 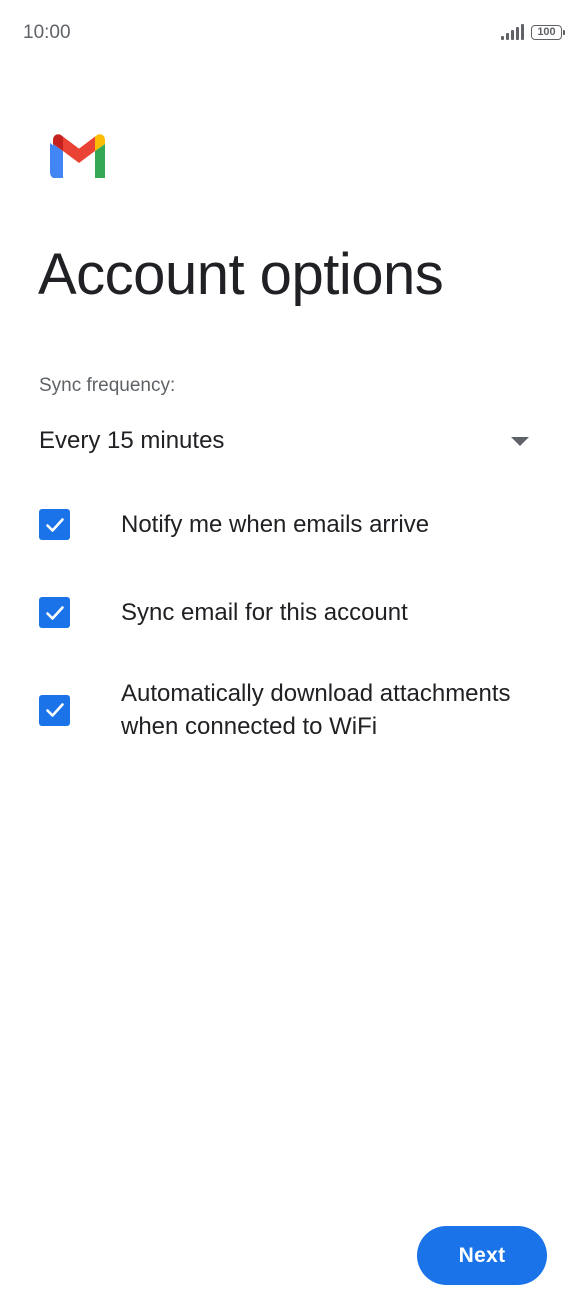 I want to click on notify-checkbox, so click(x=54, y=524).